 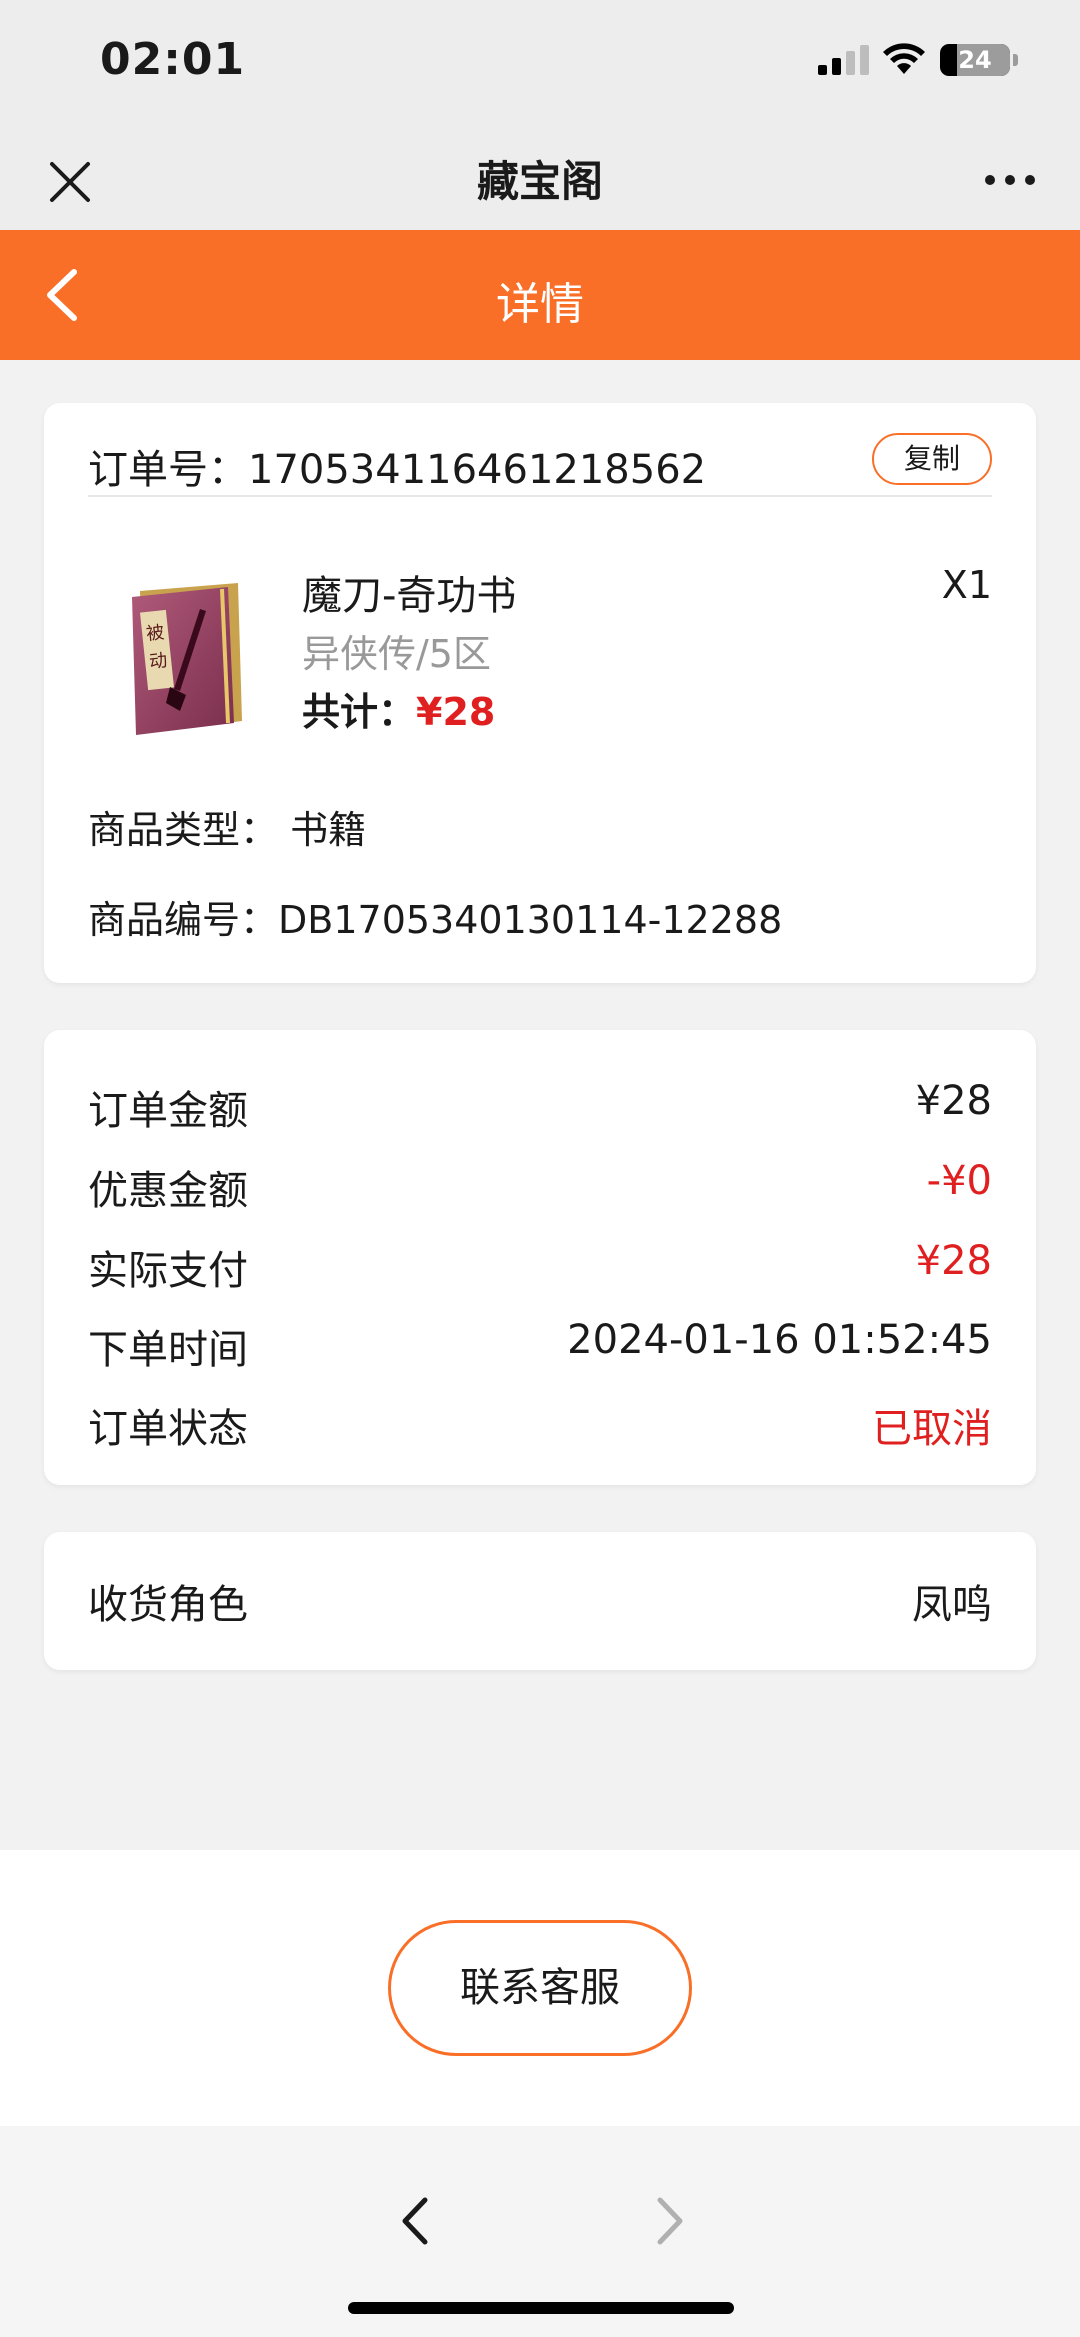 What do you see at coordinates (396, 654) in the screenshot?
I see `product-server: 异侠传/5区` at bounding box center [396, 654].